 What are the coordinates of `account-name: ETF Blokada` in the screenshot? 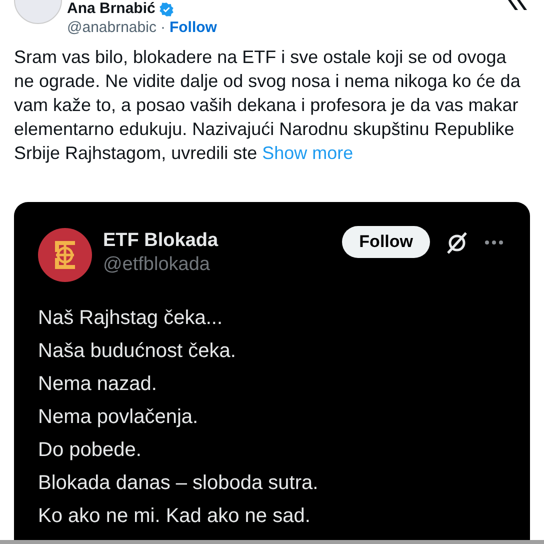 It's located at (160, 241).